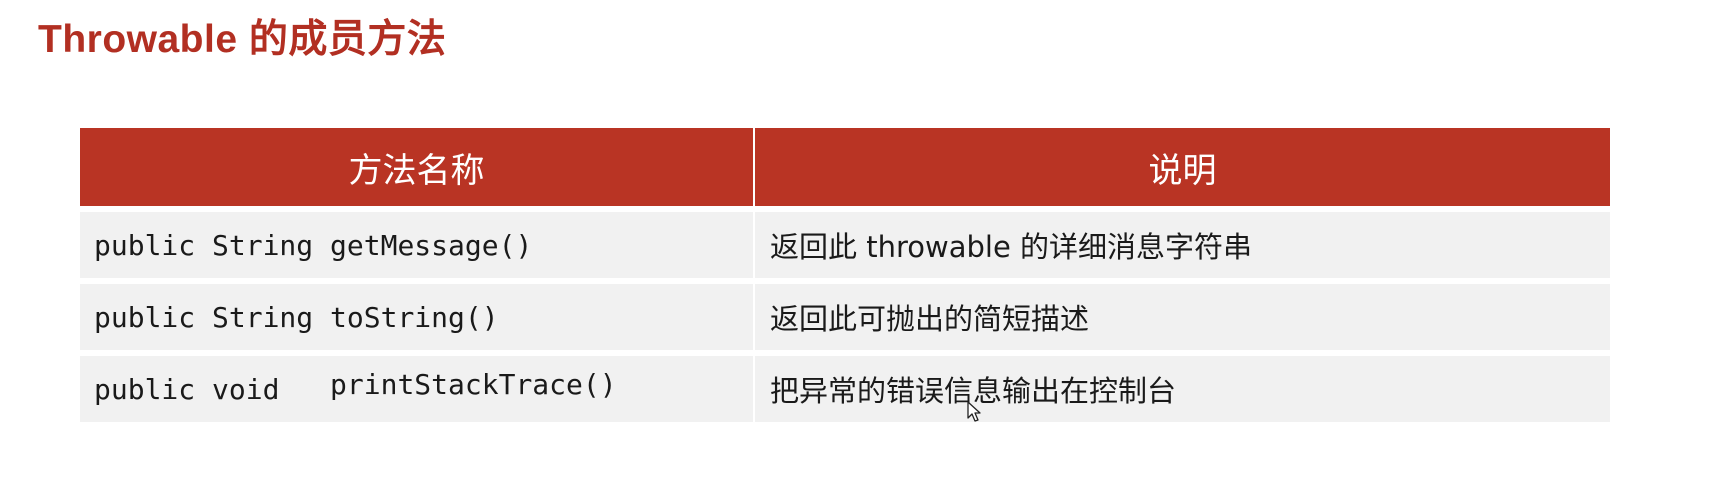 This screenshot has width=1714, height=500. What do you see at coordinates (414, 317) in the screenshot?
I see `method-name: toString()` at bounding box center [414, 317].